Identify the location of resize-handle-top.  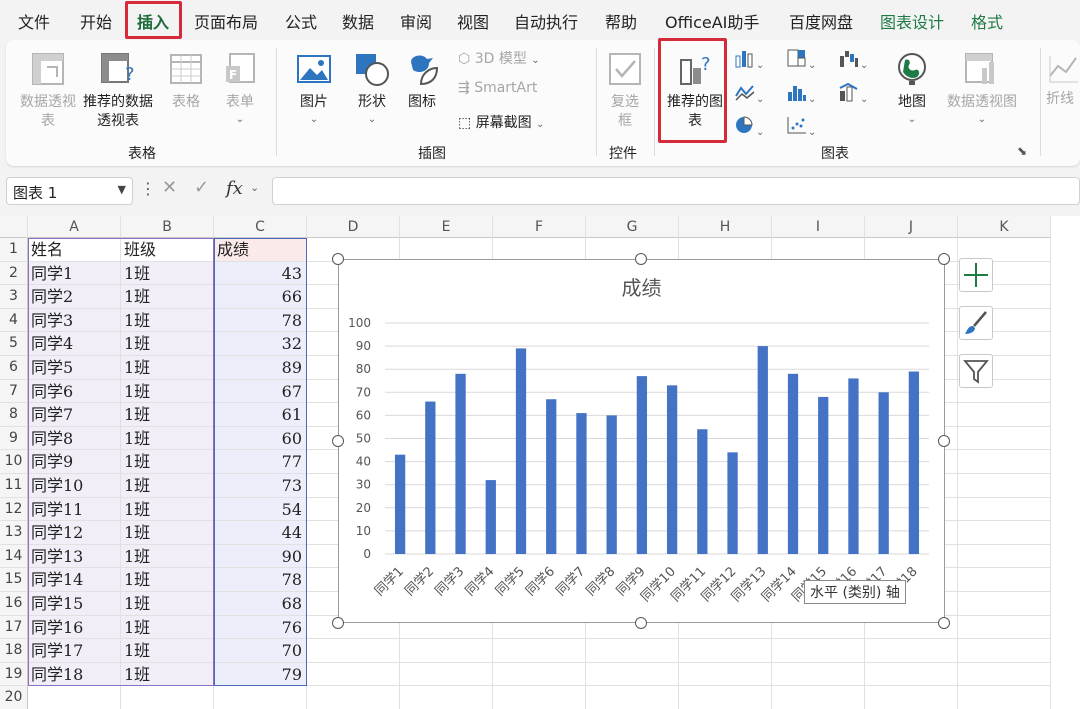
(641, 259).